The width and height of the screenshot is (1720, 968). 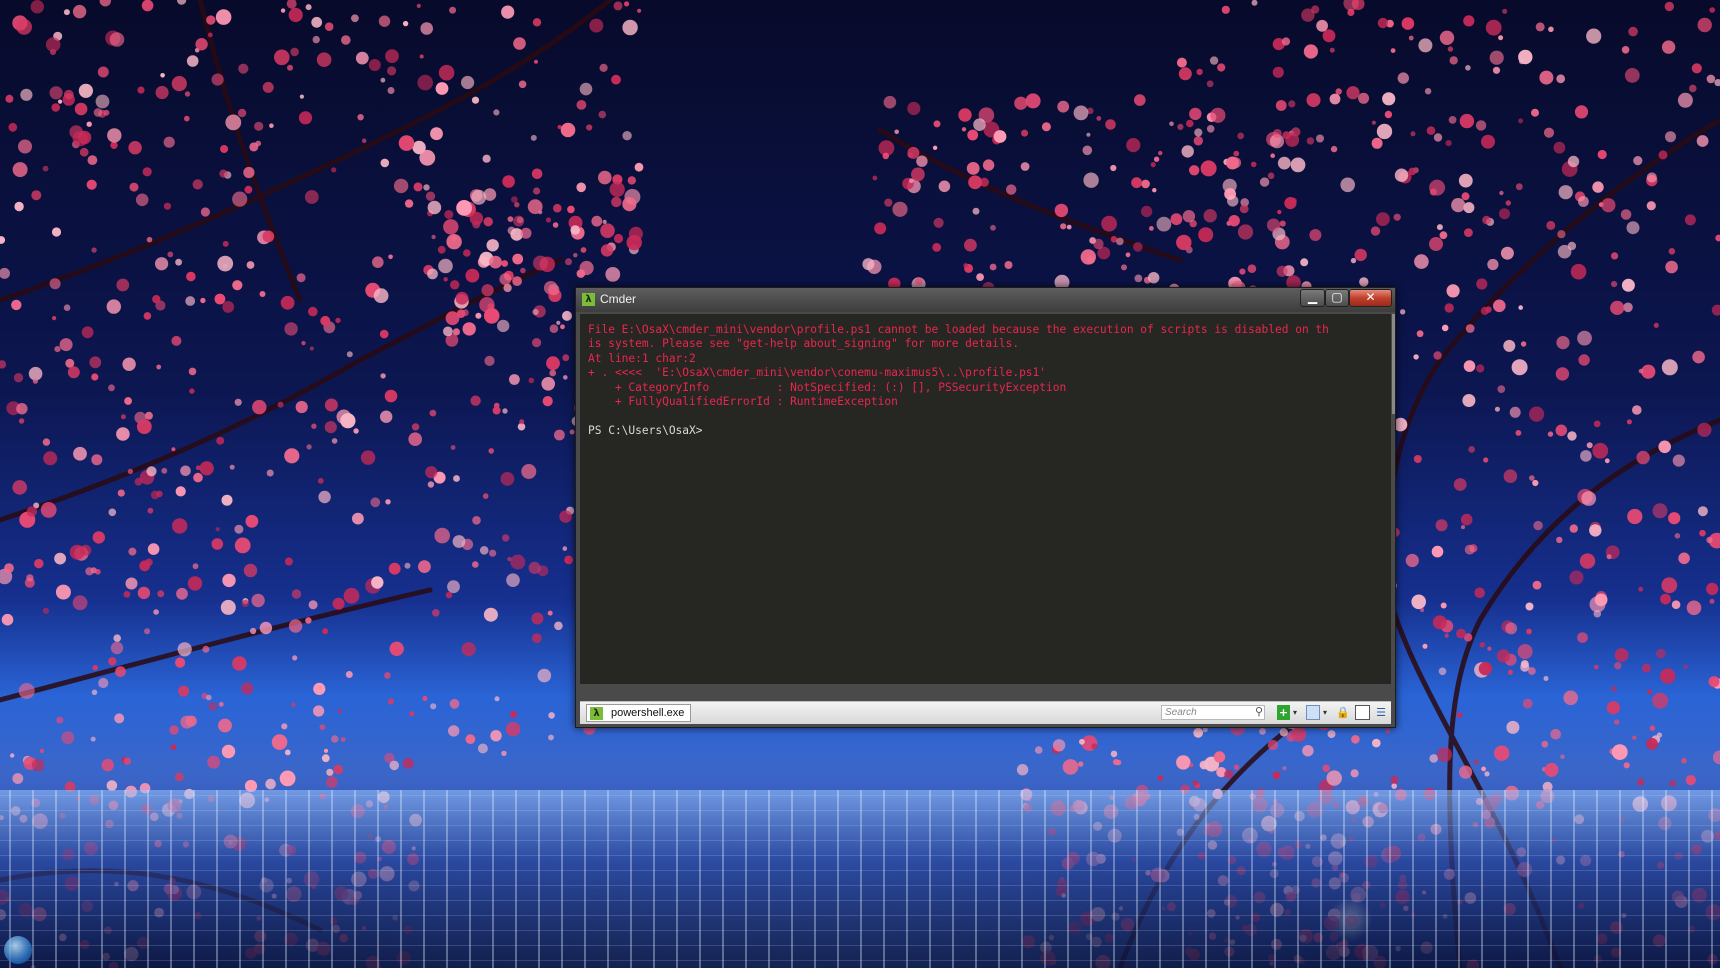 What do you see at coordinates (1393, 364) in the screenshot?
I see `scrollbar` at bounding box center [1393, 364].